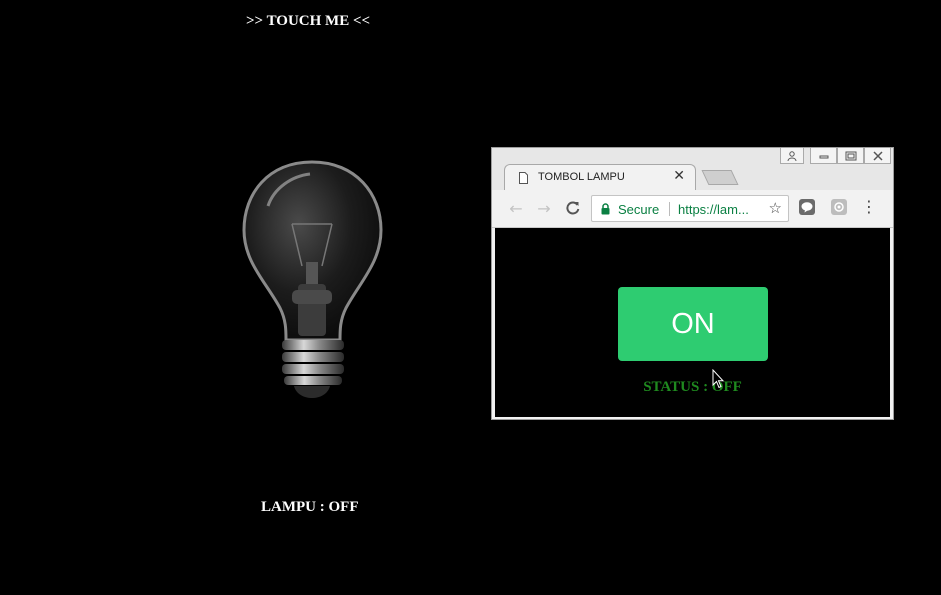 Image resolution: width=941 pixels, height=595 pixels. I want to click on window-close-icon, so click(877, 156).